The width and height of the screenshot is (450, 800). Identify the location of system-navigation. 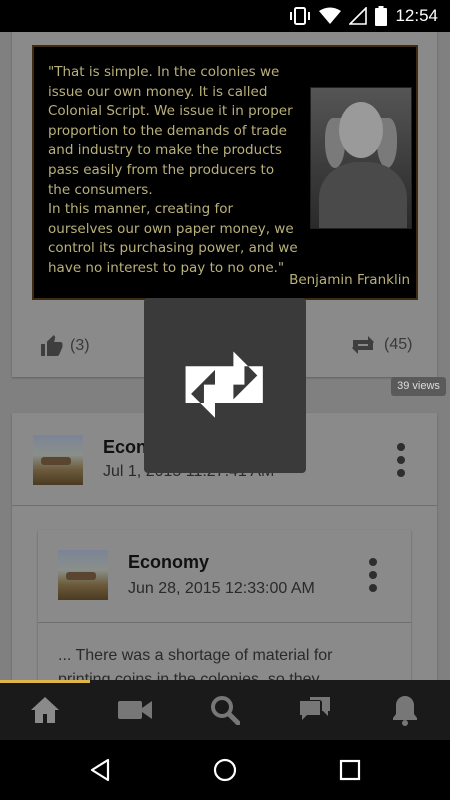
(225, 770).